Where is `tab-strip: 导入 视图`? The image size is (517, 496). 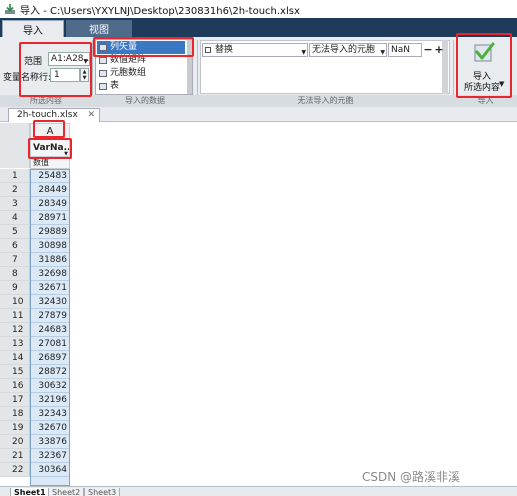 tab-strip: 导入 视图 is located at coordinates (258, 27).